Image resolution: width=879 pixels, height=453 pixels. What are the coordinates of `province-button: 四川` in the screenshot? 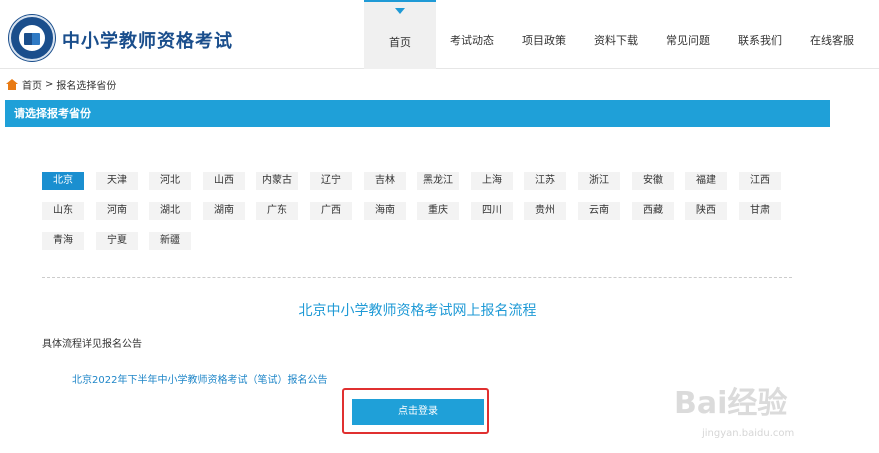 It's located at (492, 211).